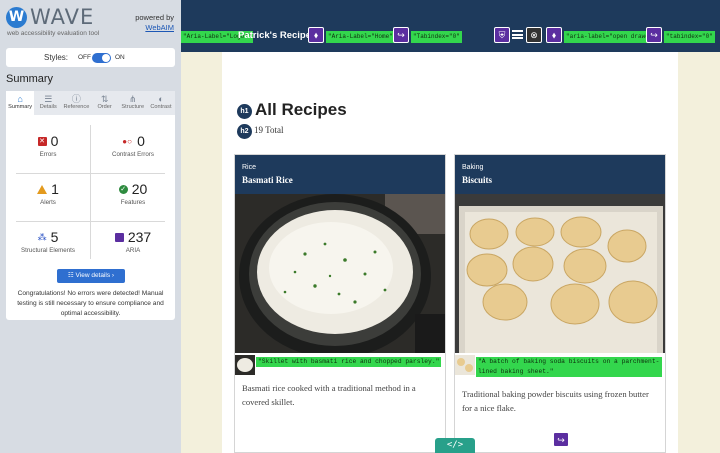 The image size is (720, 453). Describe the element at coordinates (16, 17) in the screenshot. I see `wave-logo-icon: W` at that location.